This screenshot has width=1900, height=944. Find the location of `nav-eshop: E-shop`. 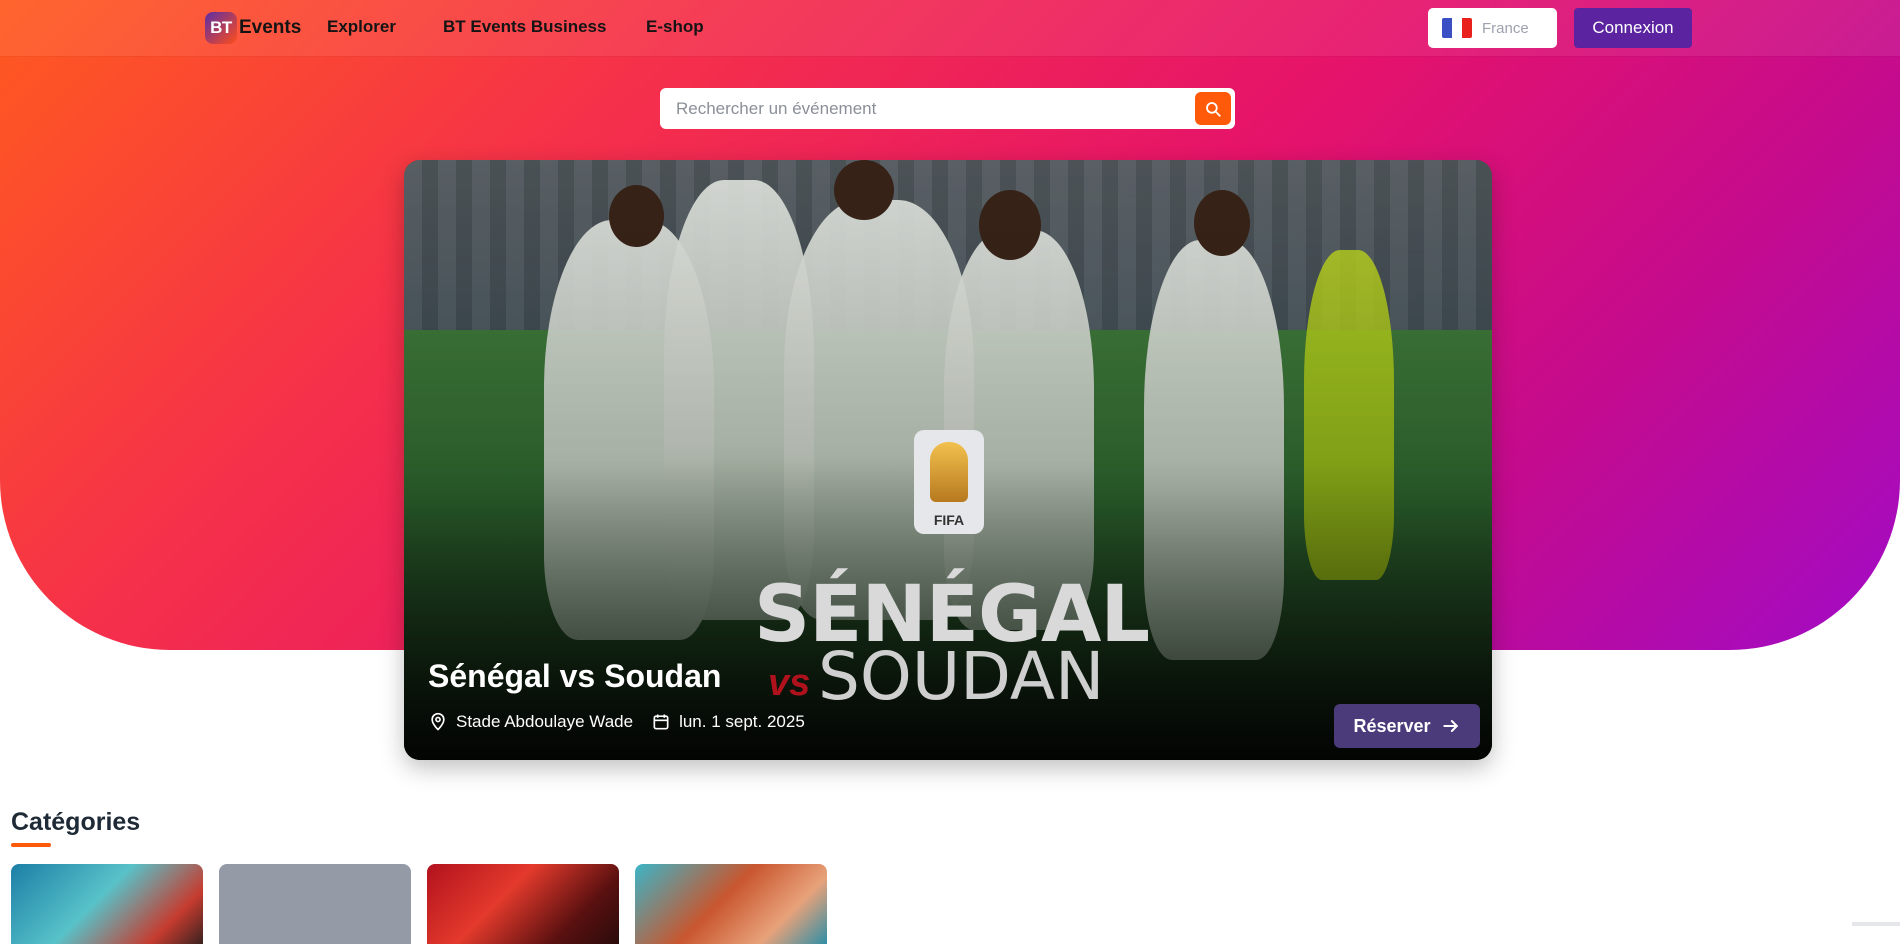

nav-eshop: E-shop is located at coordinates (675, 27).